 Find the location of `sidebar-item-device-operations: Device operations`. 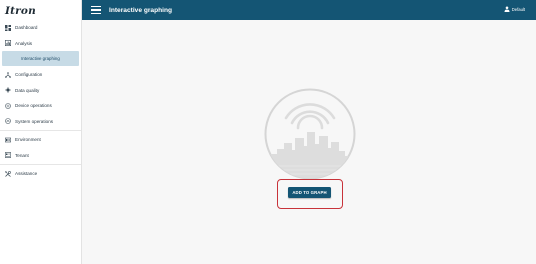

sidebar-item-device-operations: Device operations is located at coordinates (40, 106).